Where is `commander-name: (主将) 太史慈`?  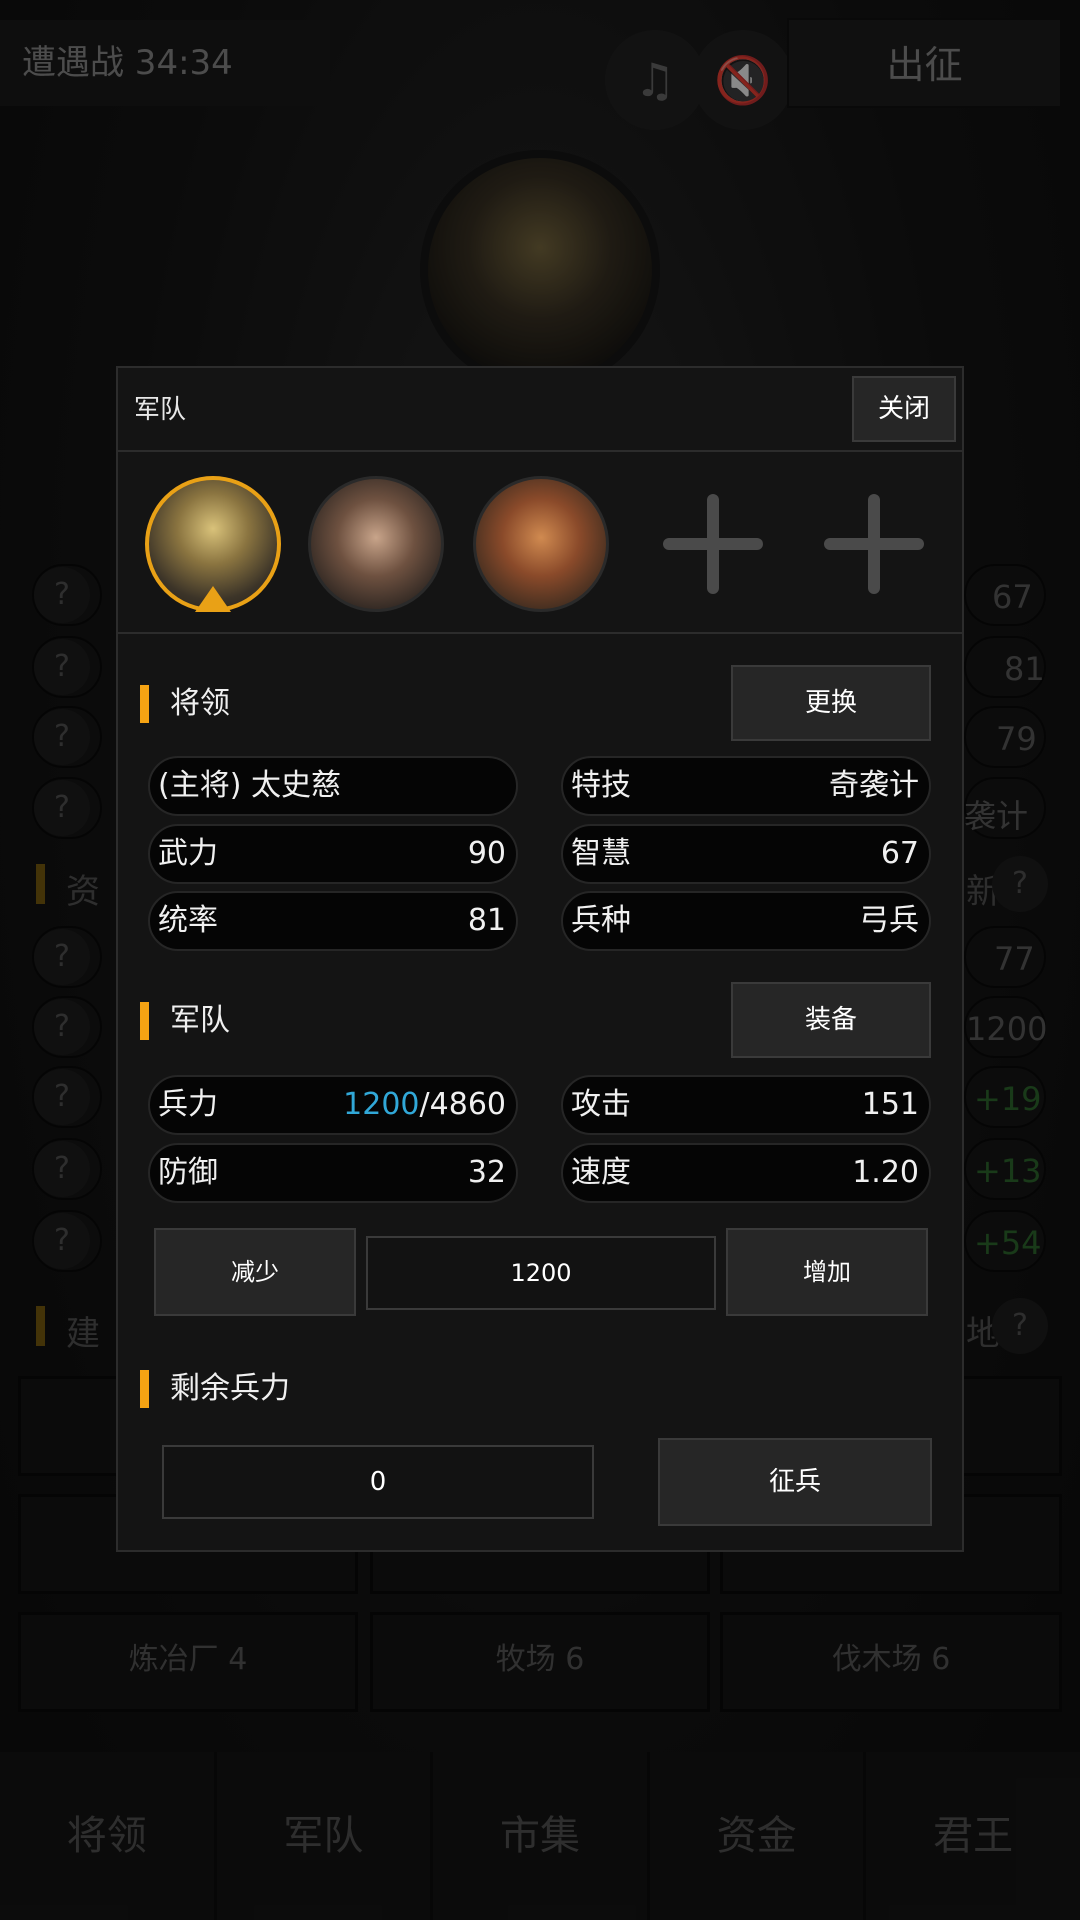
commander-name: (主将) 太史慈 is located at coordinates (333, 786).